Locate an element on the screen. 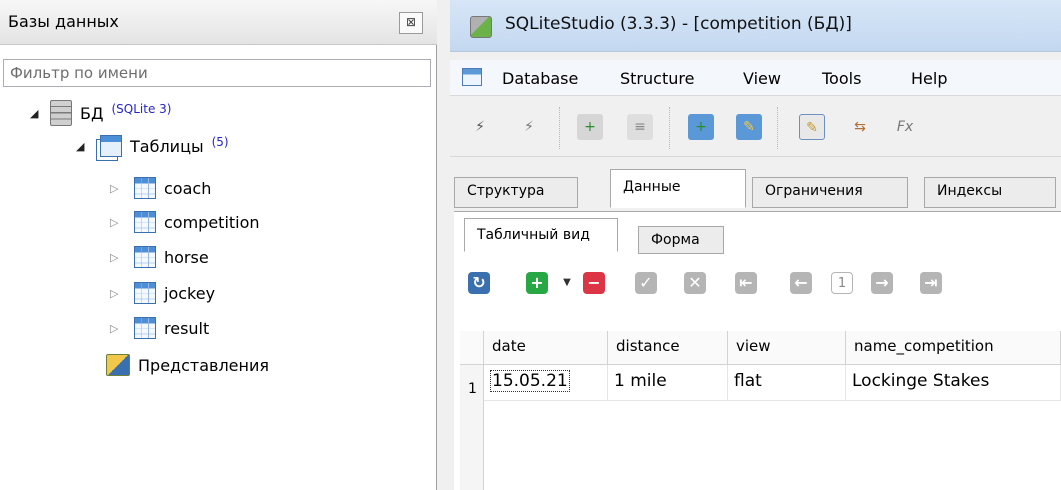  menu-bar: Database Structure View Tools Help is located at coordinates (755, 78).